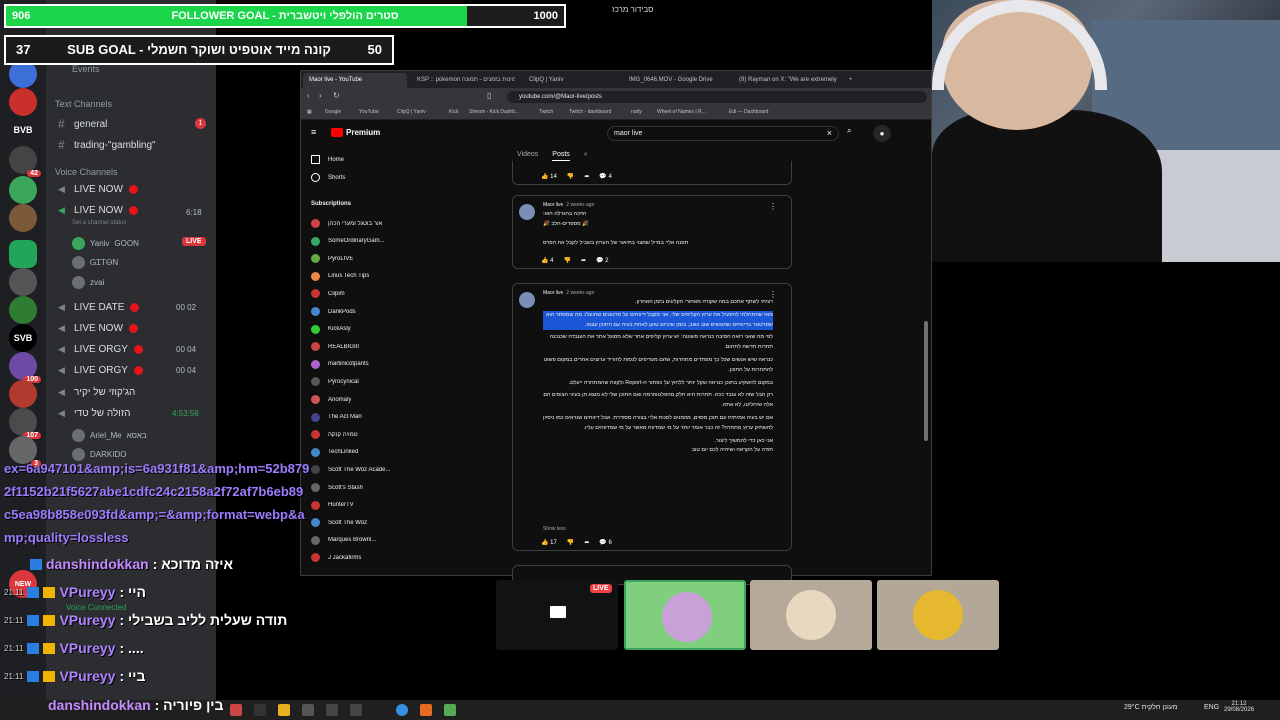 Image resolution: width=1280 pixels, height=720 pixels. What do you see at coordinates (748, 112) in the screenshot?
I see `bookmark-item: Edi — Dashboard` at bounding box center [748, 112].